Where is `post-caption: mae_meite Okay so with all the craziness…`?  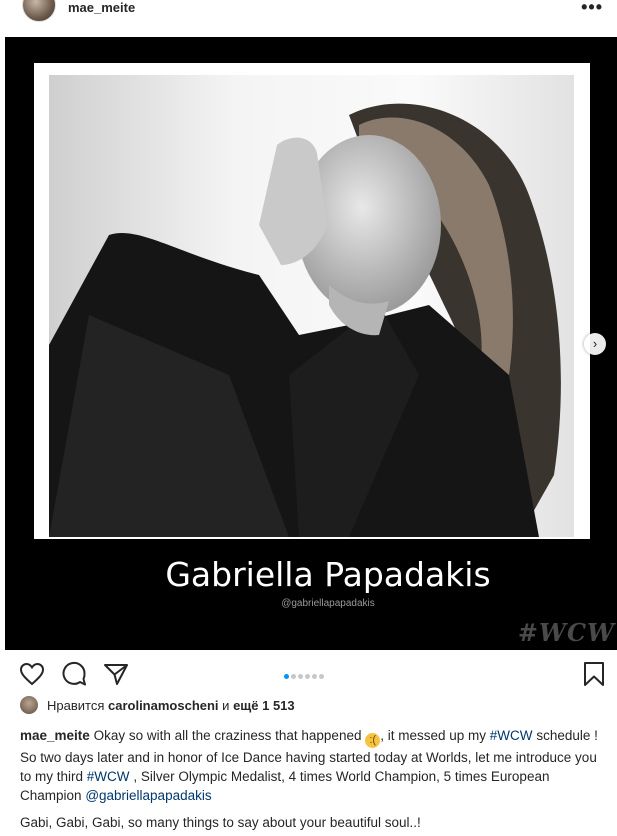 post-caption: mae_meite Okay so with all the craziness… is located at coordinates (310, 765).